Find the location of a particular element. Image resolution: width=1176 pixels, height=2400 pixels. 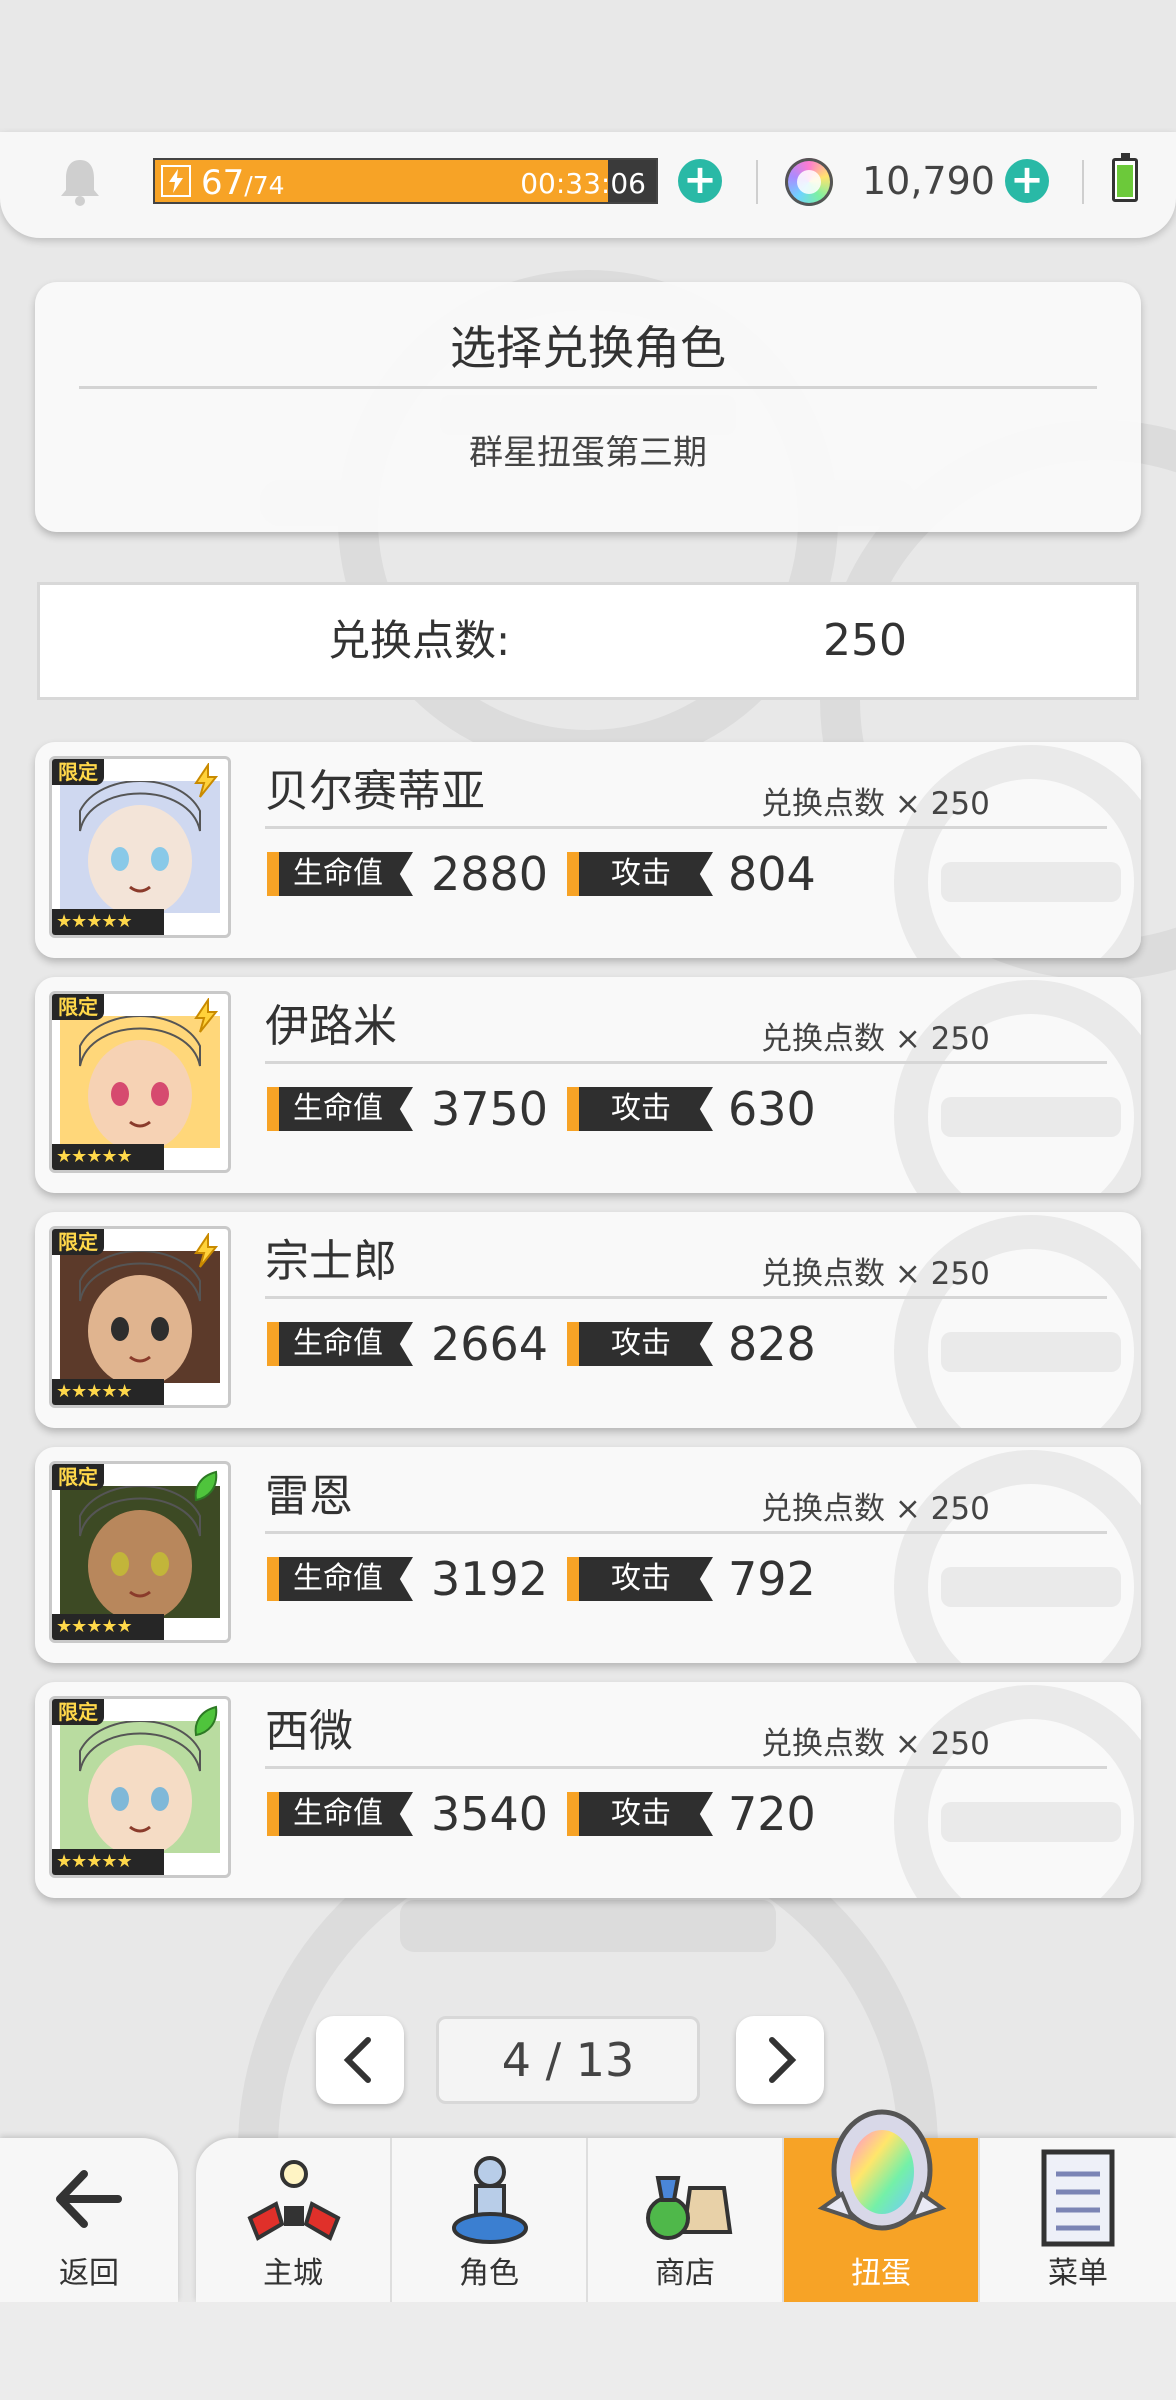

add-gems-button: + is located at coordinates (1027, 181).